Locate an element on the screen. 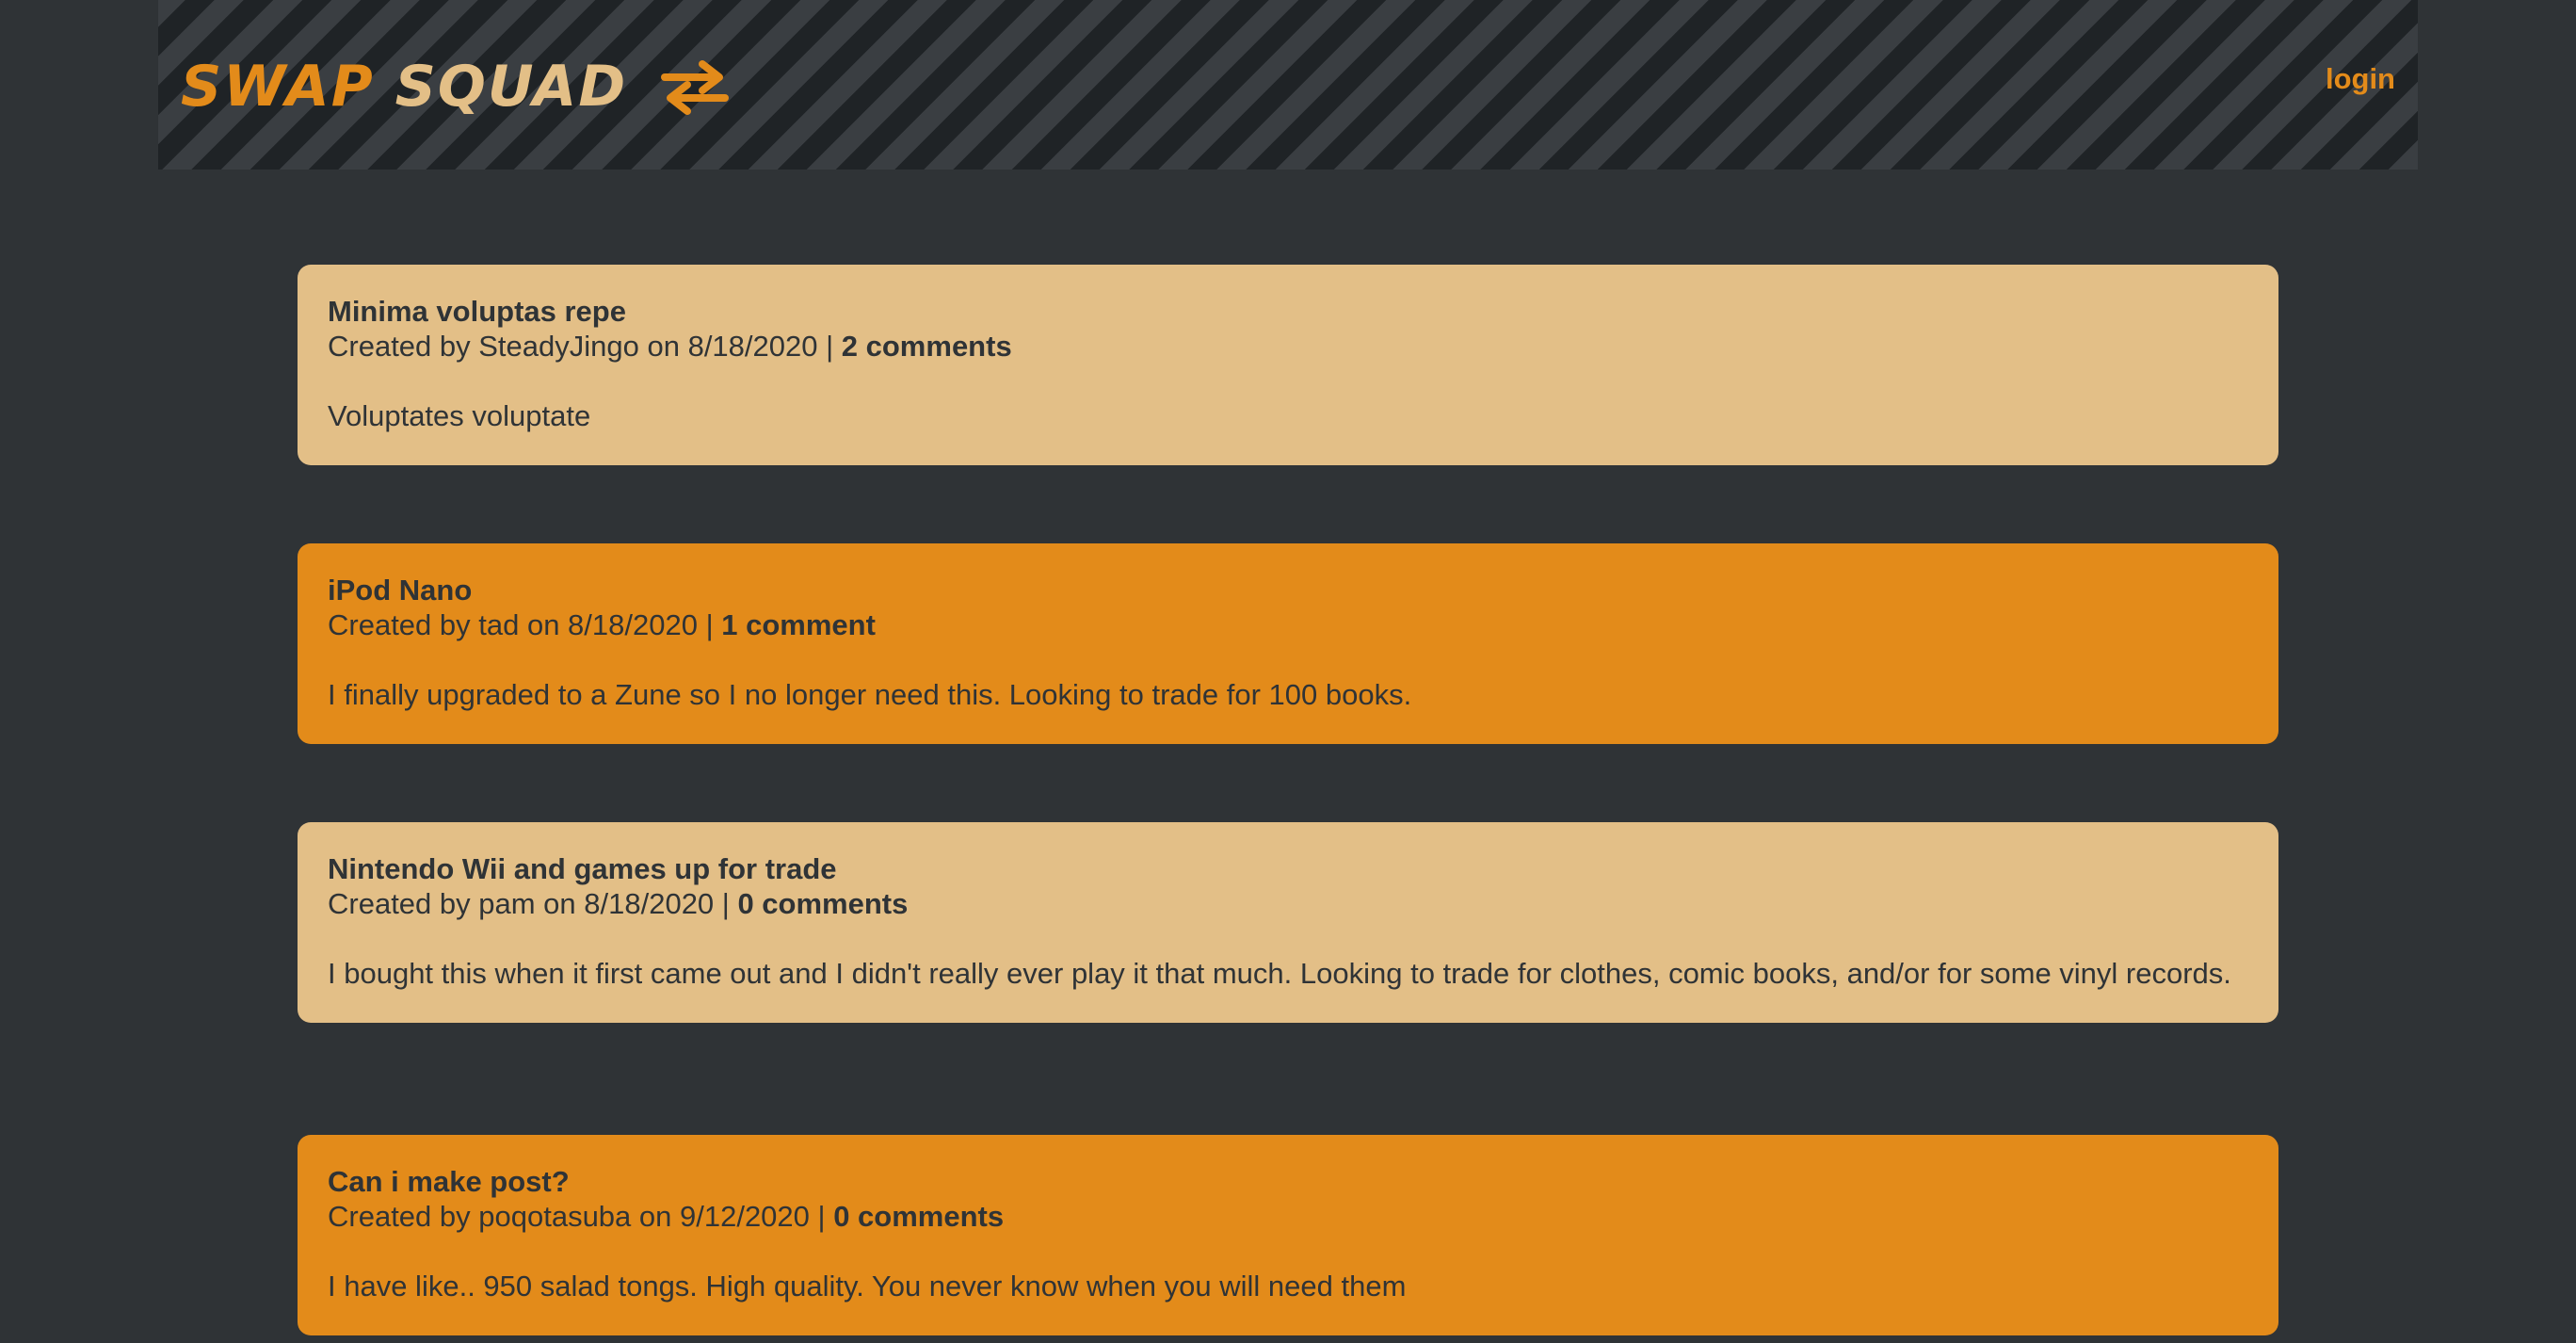 The height and width of the screenshot is (1343, 2576). post-title: Minima voluptas repe is located at coordinates (1288, 311).